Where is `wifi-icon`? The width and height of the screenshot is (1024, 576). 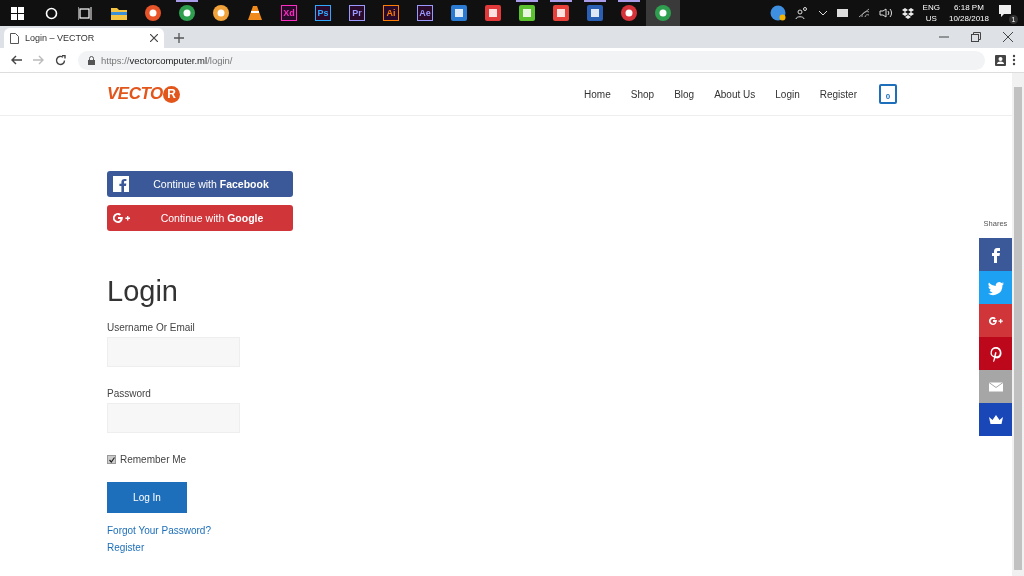
wifi-icon is located at coordinates (863, 13).